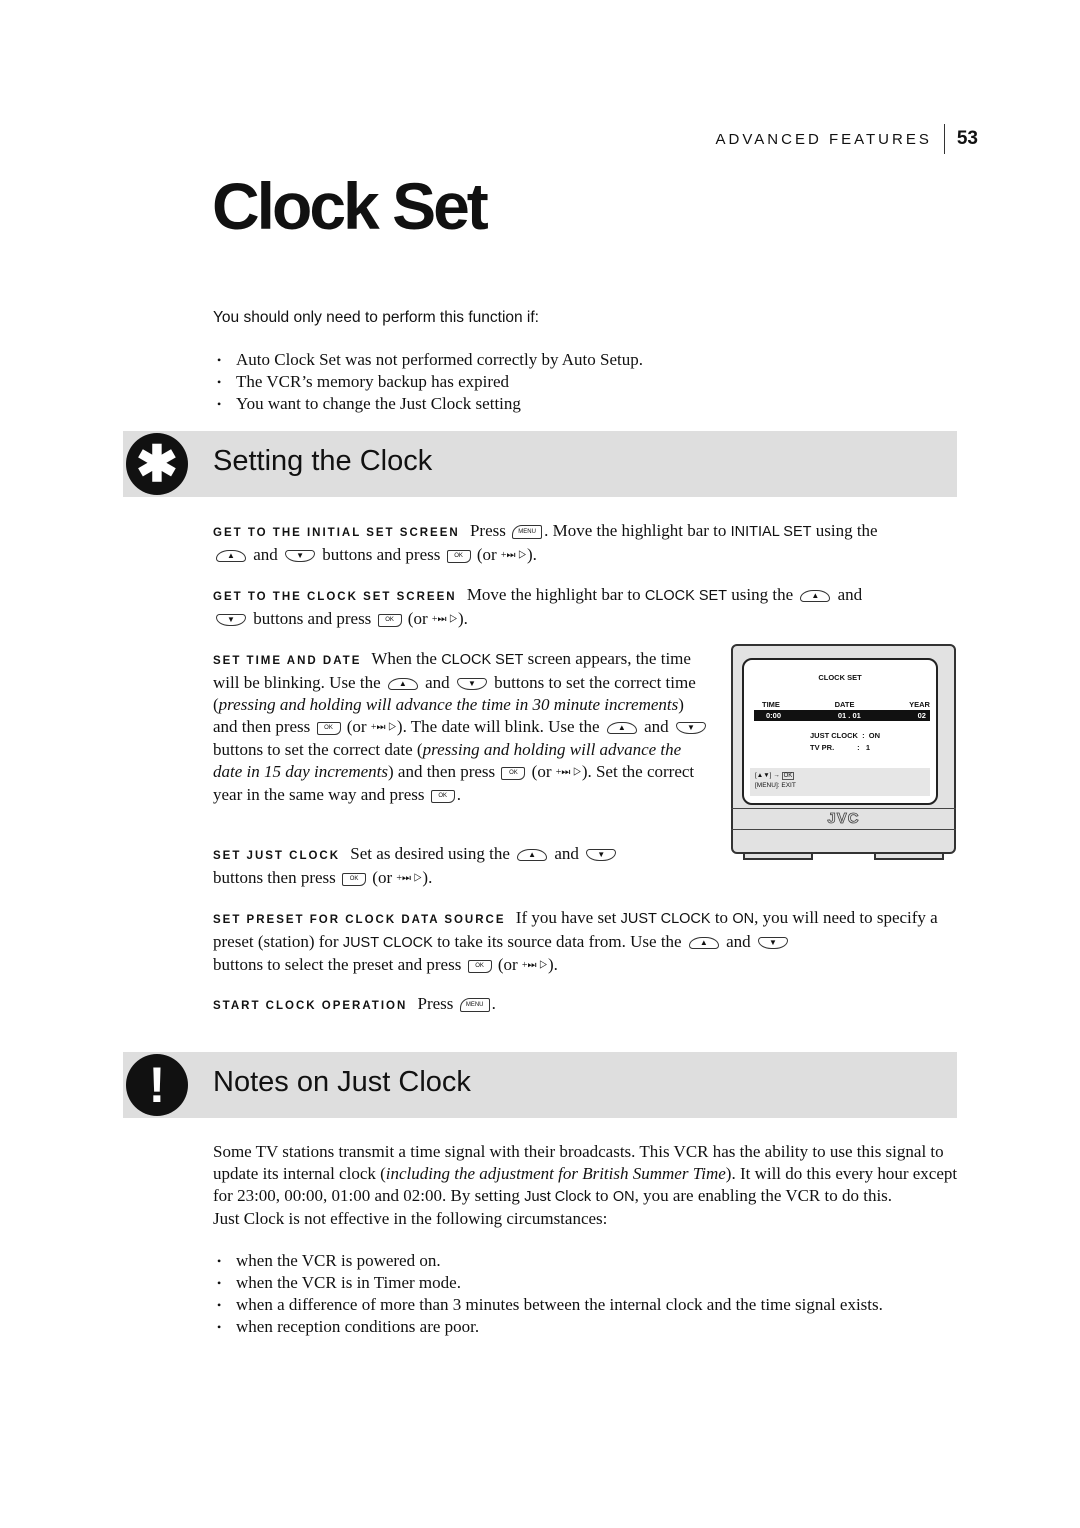 The width and height of the screenshot is (1080, 1528). What do you see at coordinates (846, 704) in the screenshot?
I see `osd-column-headers: TIME DATE YEAR` at bounding box center [846, 704].